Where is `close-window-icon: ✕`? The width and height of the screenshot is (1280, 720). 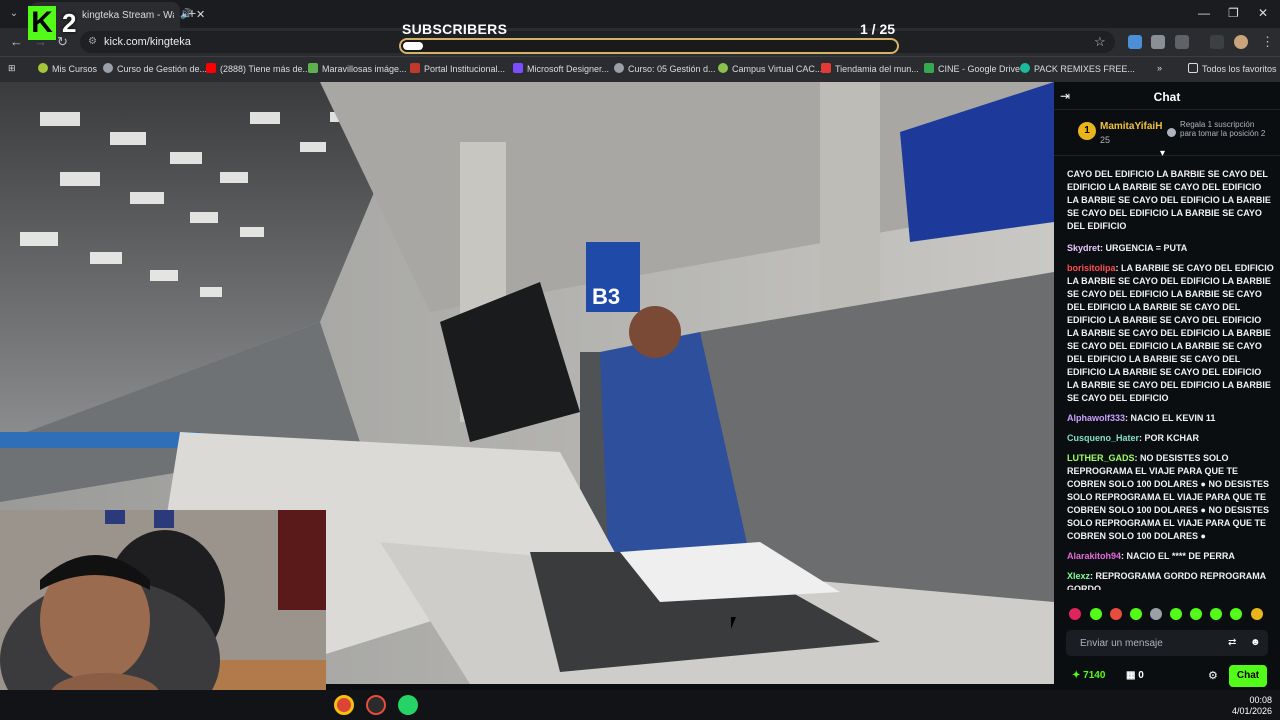
close-window-icon: ✕ is located at coordinates (1263, 13).